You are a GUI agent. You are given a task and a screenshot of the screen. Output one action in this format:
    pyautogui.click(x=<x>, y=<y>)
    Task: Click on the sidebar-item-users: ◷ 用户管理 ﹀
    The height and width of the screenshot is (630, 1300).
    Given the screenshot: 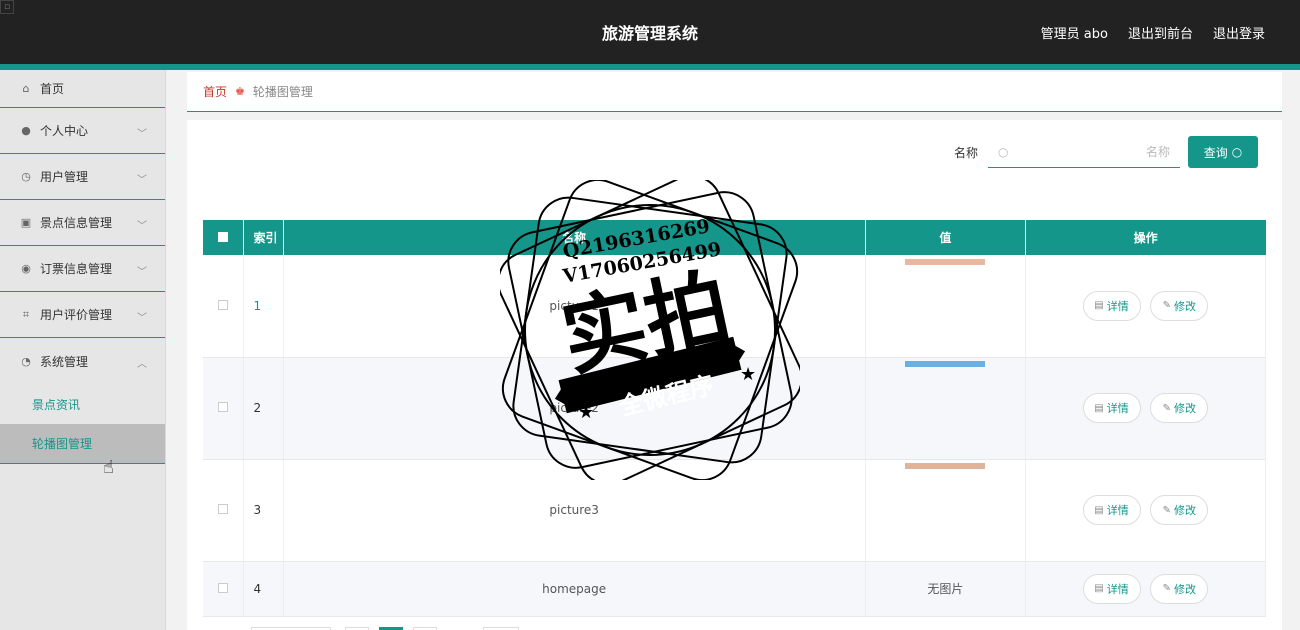 What is the action you would take?
    pyautogui.click(x=82, y=177)
    